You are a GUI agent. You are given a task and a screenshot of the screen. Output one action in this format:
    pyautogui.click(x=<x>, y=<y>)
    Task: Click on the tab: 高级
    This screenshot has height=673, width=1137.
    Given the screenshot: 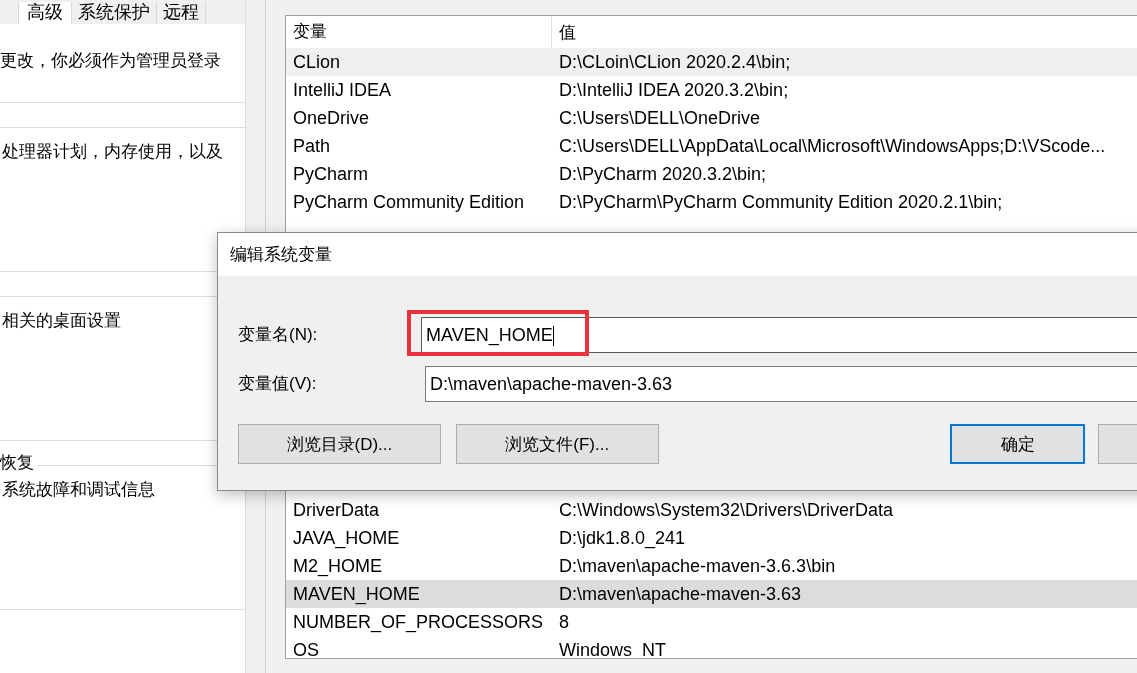 What is the action you would take?
    pyautogui.click(x=45, y=13)
    